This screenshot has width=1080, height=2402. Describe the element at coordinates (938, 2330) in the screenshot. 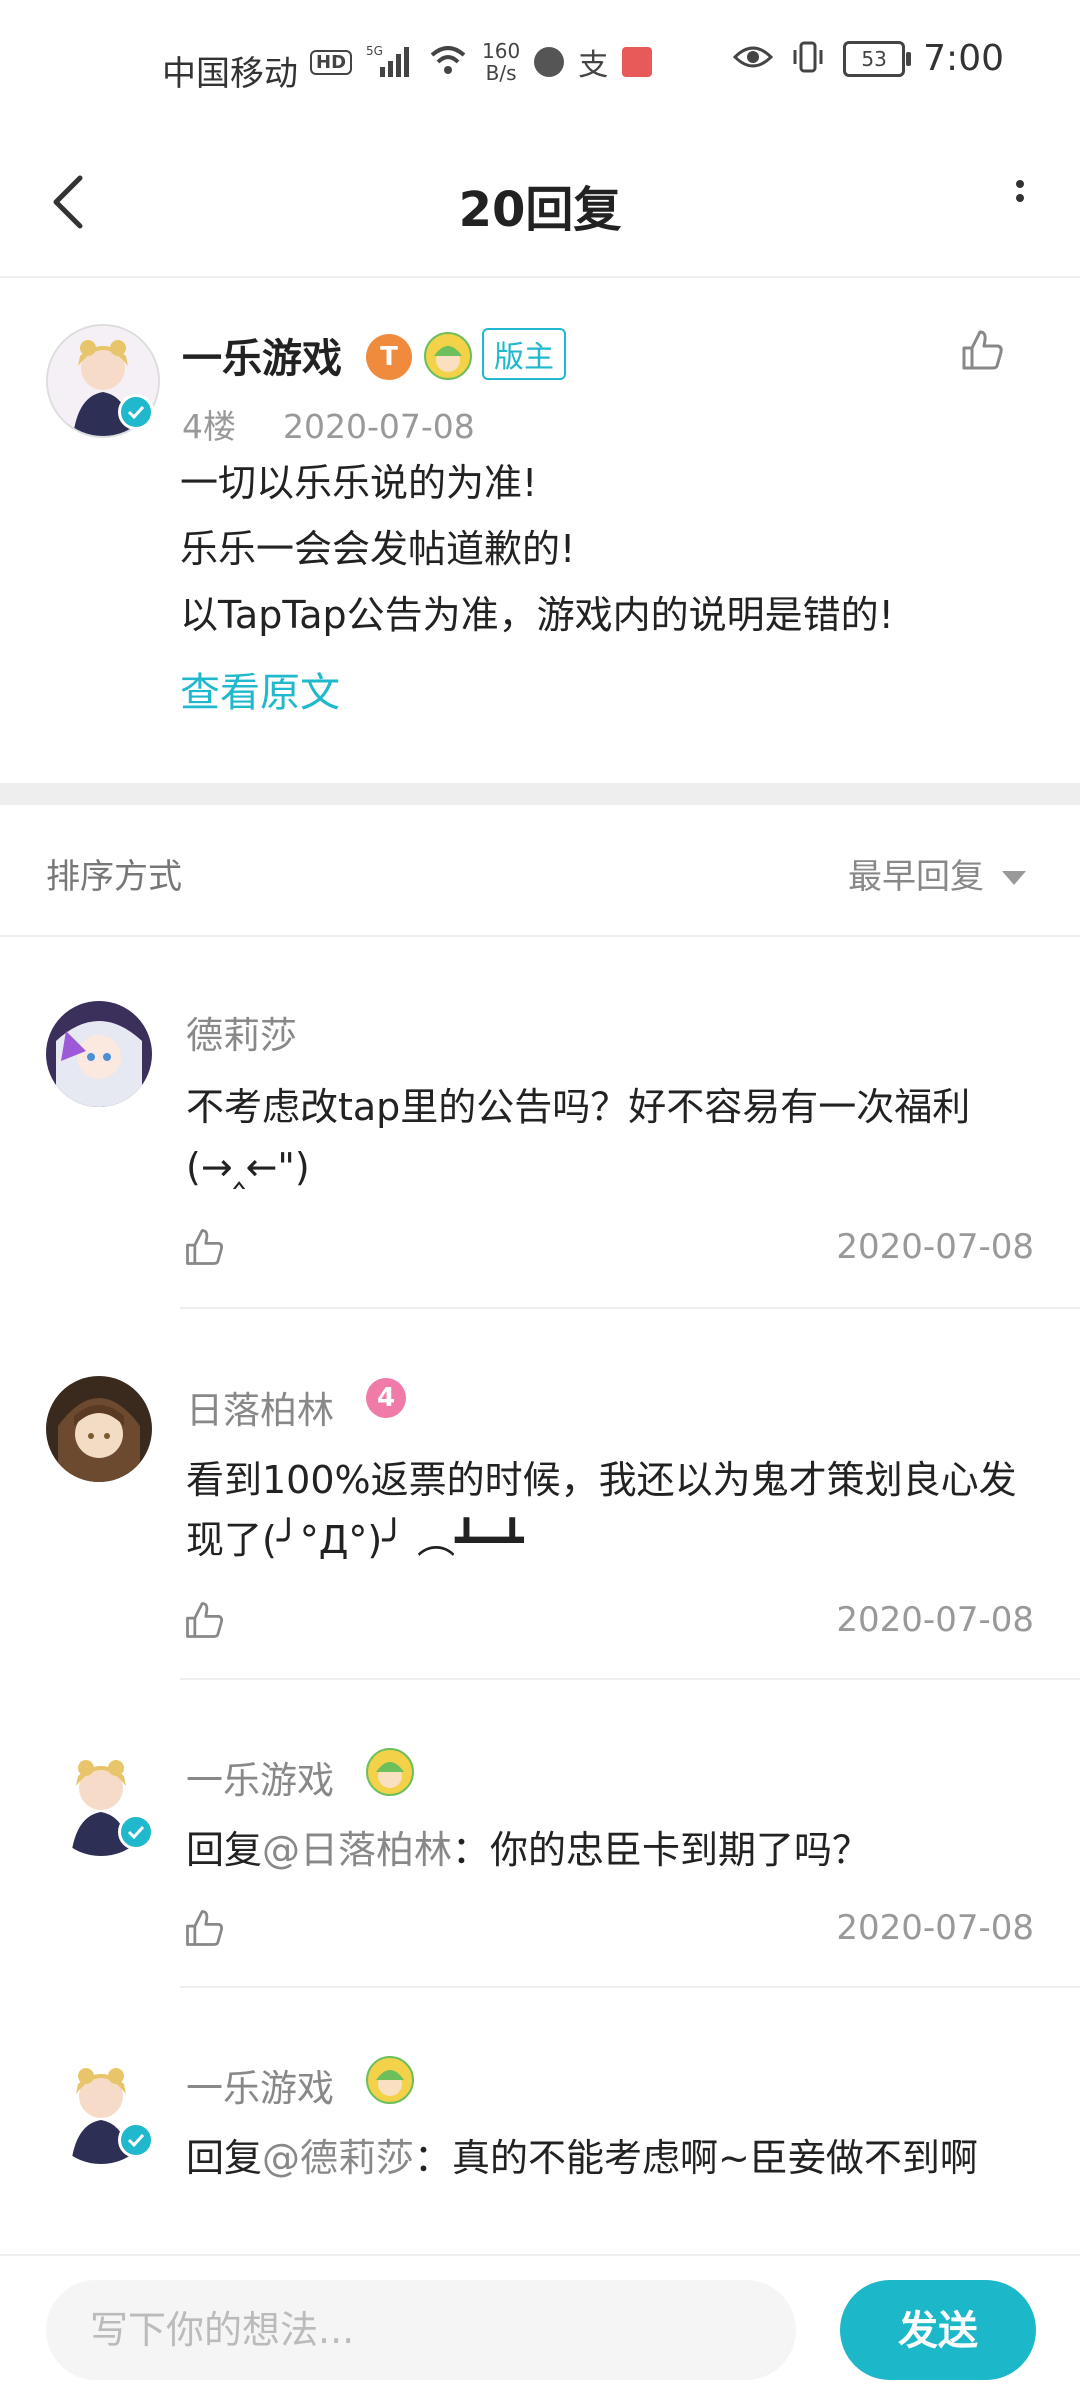

I see `send-button: 发送` at that location.